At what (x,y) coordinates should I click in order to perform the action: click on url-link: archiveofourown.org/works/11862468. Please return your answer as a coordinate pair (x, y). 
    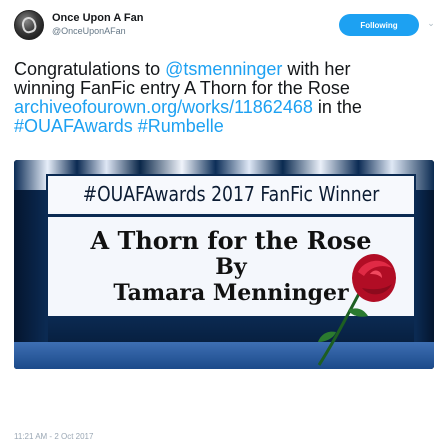
    Looking at the image, I should click on (163, 107).